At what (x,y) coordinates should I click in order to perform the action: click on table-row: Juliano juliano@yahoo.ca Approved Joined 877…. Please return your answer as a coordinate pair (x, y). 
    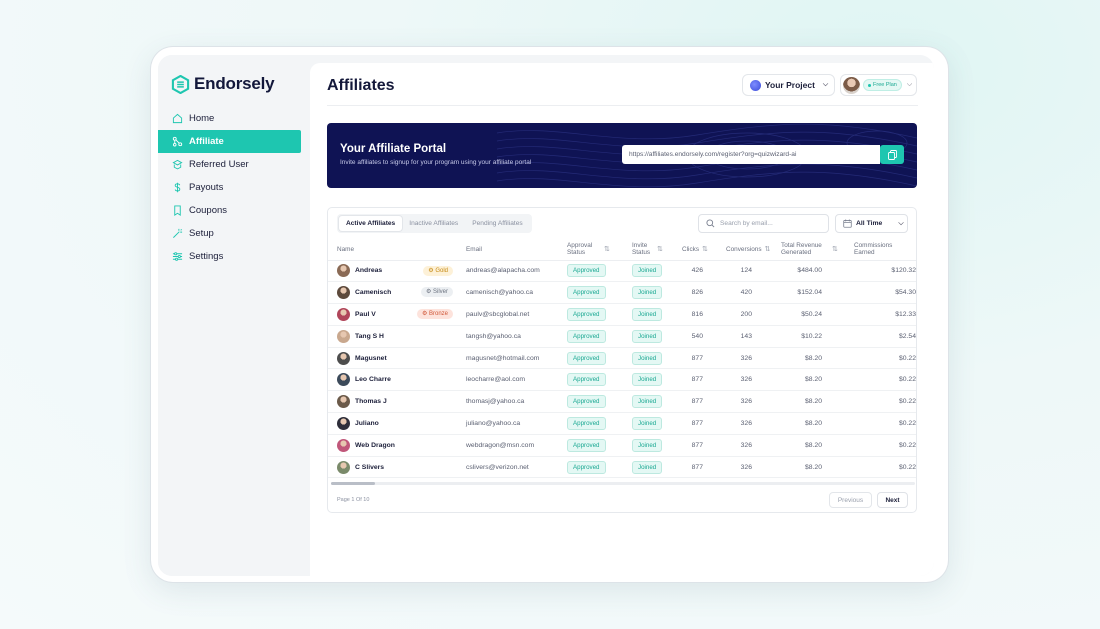
    Looking at the image, I should click on (622, 423).